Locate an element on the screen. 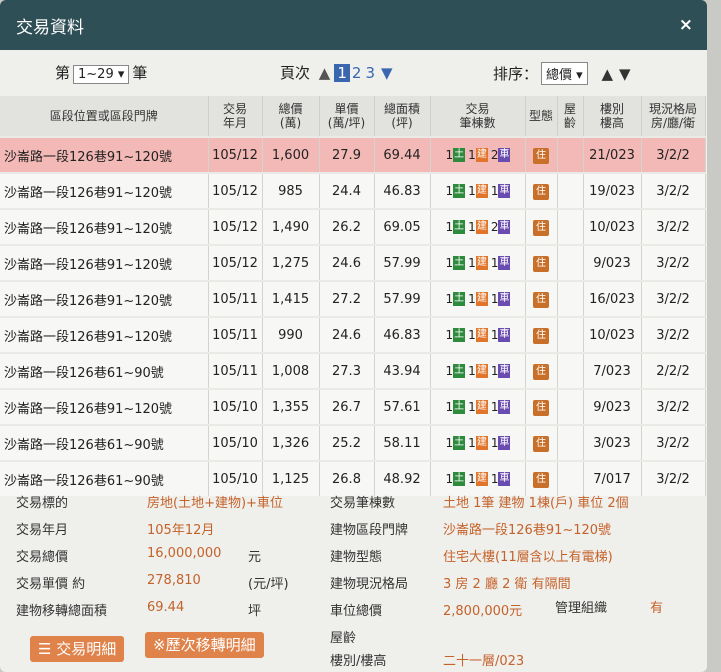  floor-cell: 16/023 is located at coordinates (612, 298).